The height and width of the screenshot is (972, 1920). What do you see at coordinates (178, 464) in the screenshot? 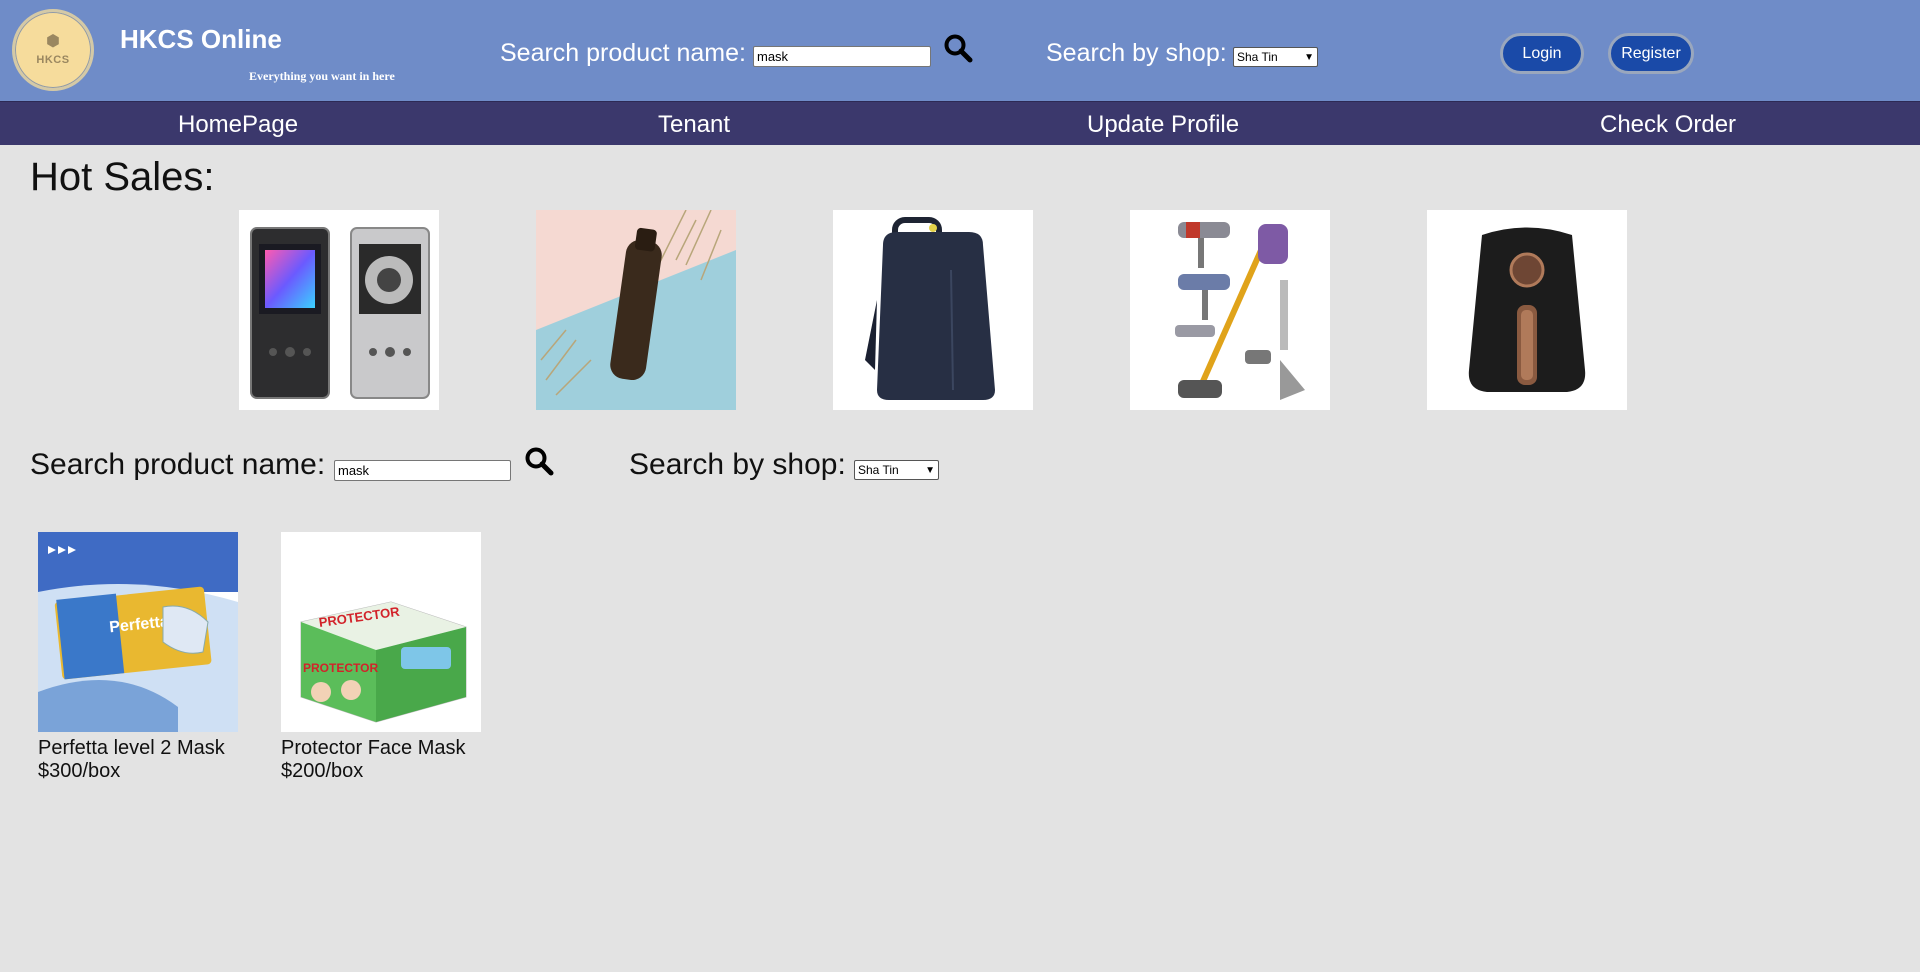
I see `search-product-label: Search product name:` at bounding box center [178, 464].